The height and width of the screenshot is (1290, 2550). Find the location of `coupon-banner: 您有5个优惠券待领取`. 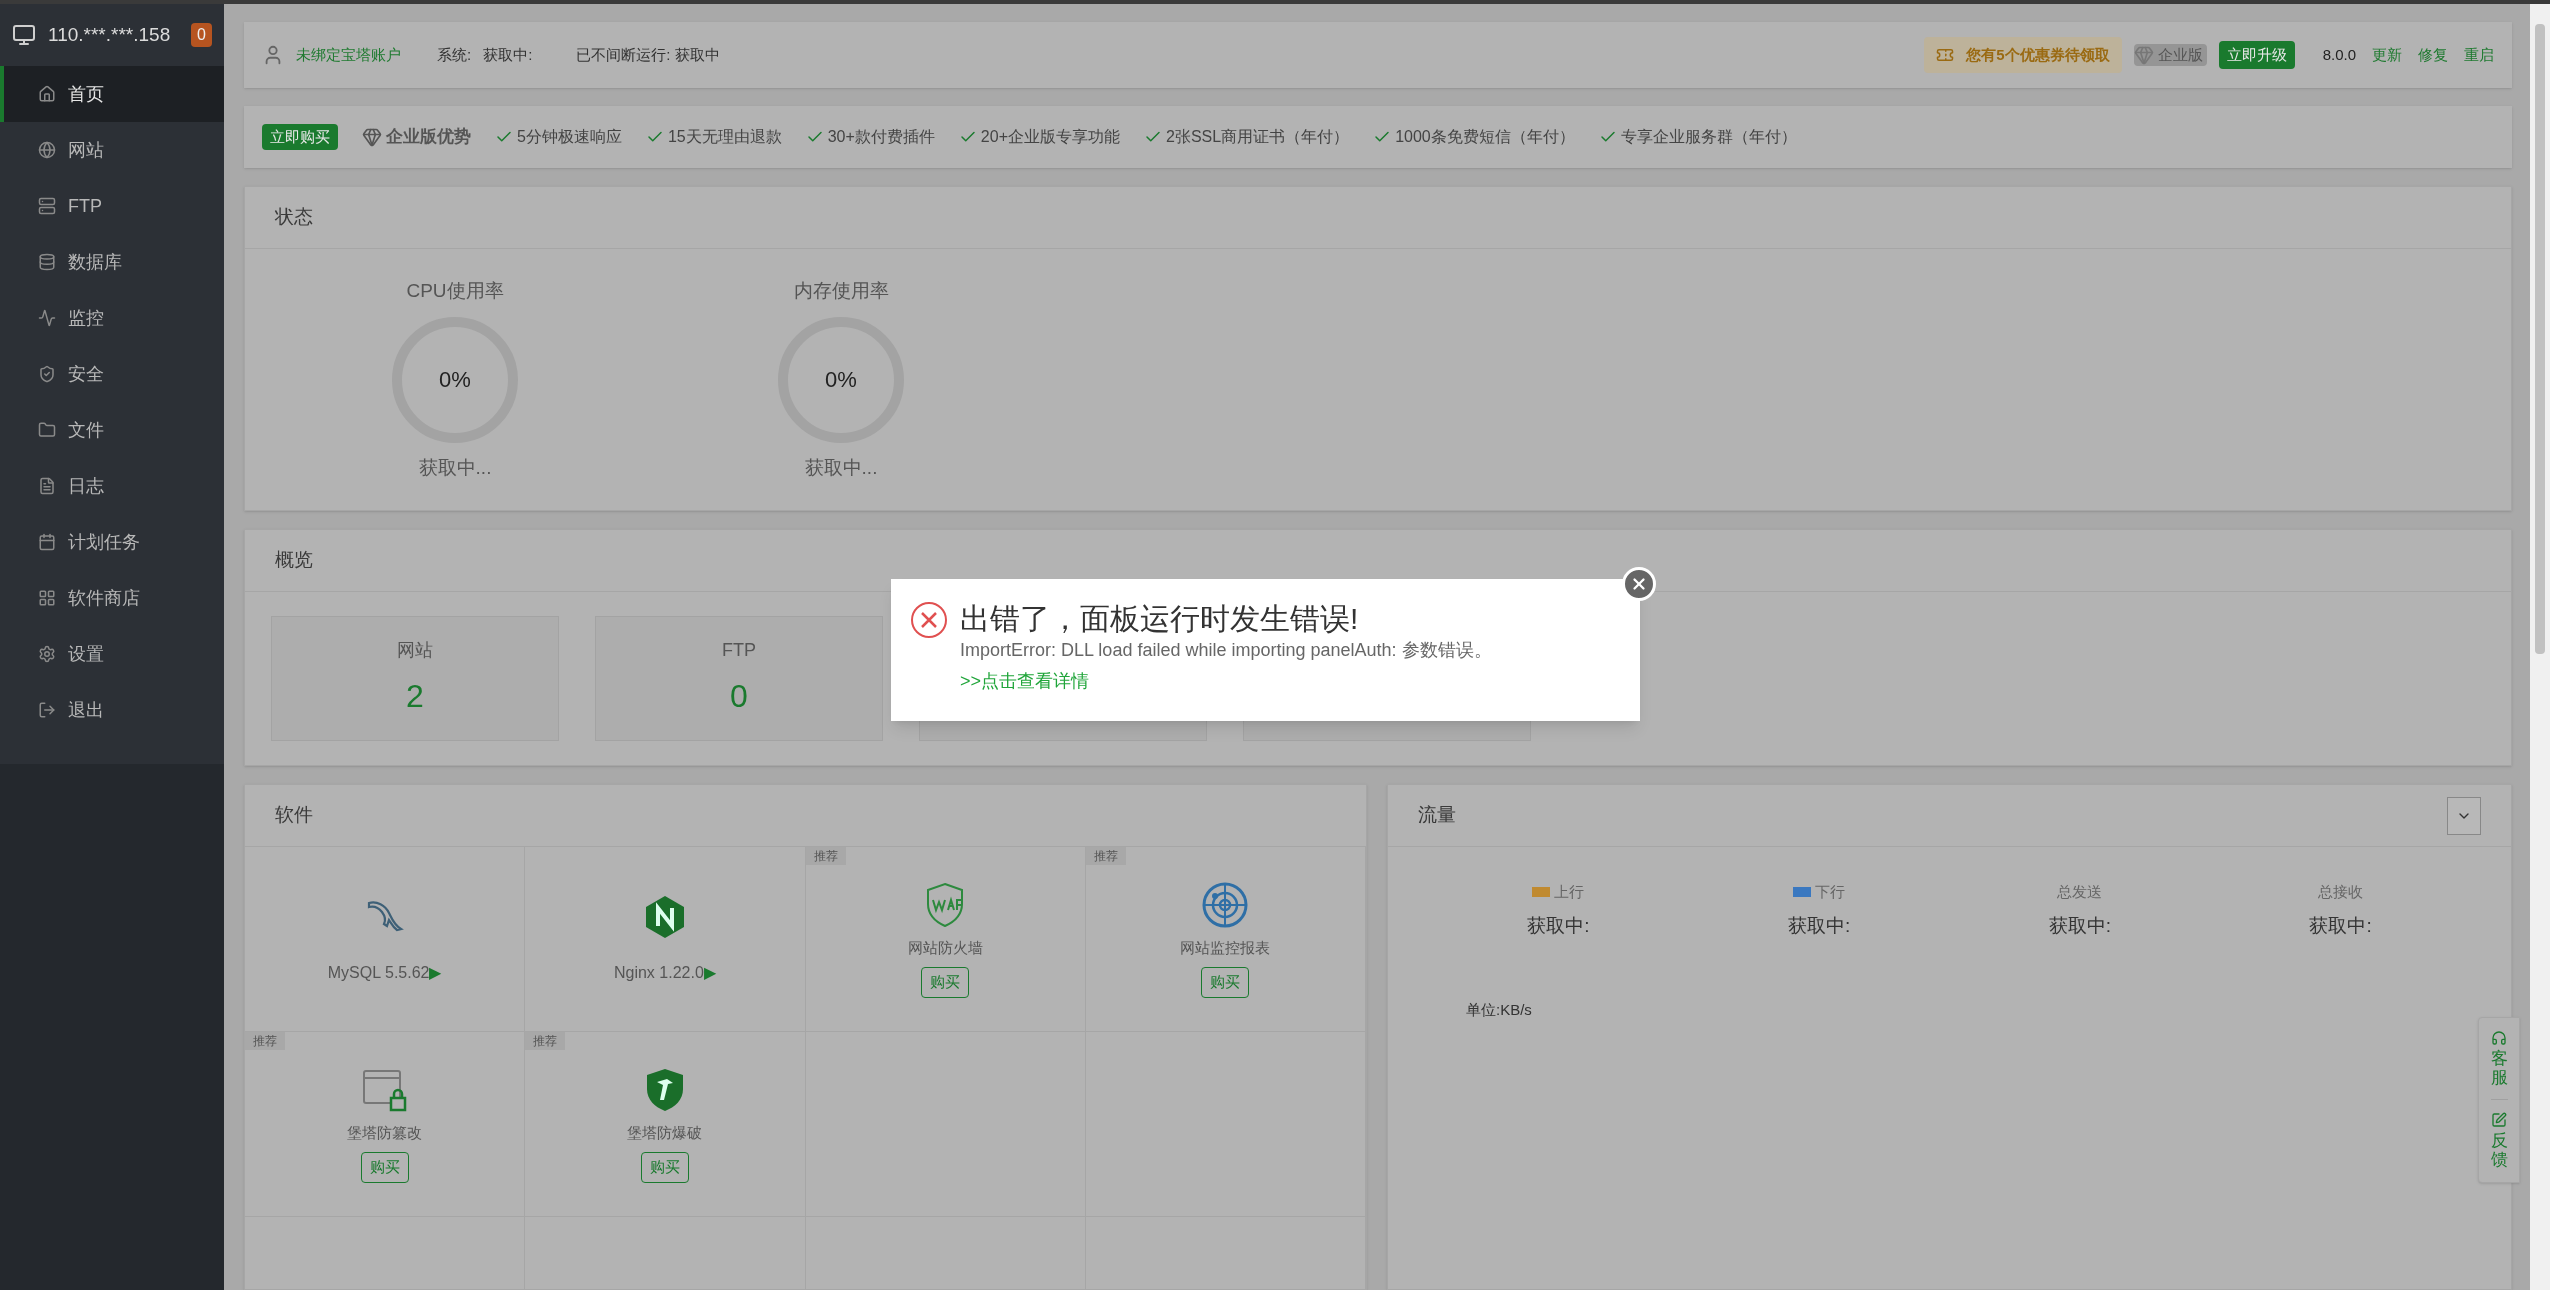

coupon-banner: 您有5个优惠券待领取 is located at coordinates (2023, 55).